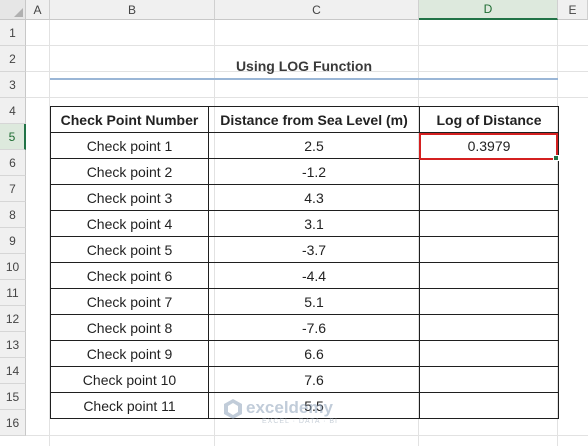 The height and width of the screenshot is (446, 588). Describe the element at coordinates (13, 85) in the screenshot. I see `row-header-3: 3` at that location.